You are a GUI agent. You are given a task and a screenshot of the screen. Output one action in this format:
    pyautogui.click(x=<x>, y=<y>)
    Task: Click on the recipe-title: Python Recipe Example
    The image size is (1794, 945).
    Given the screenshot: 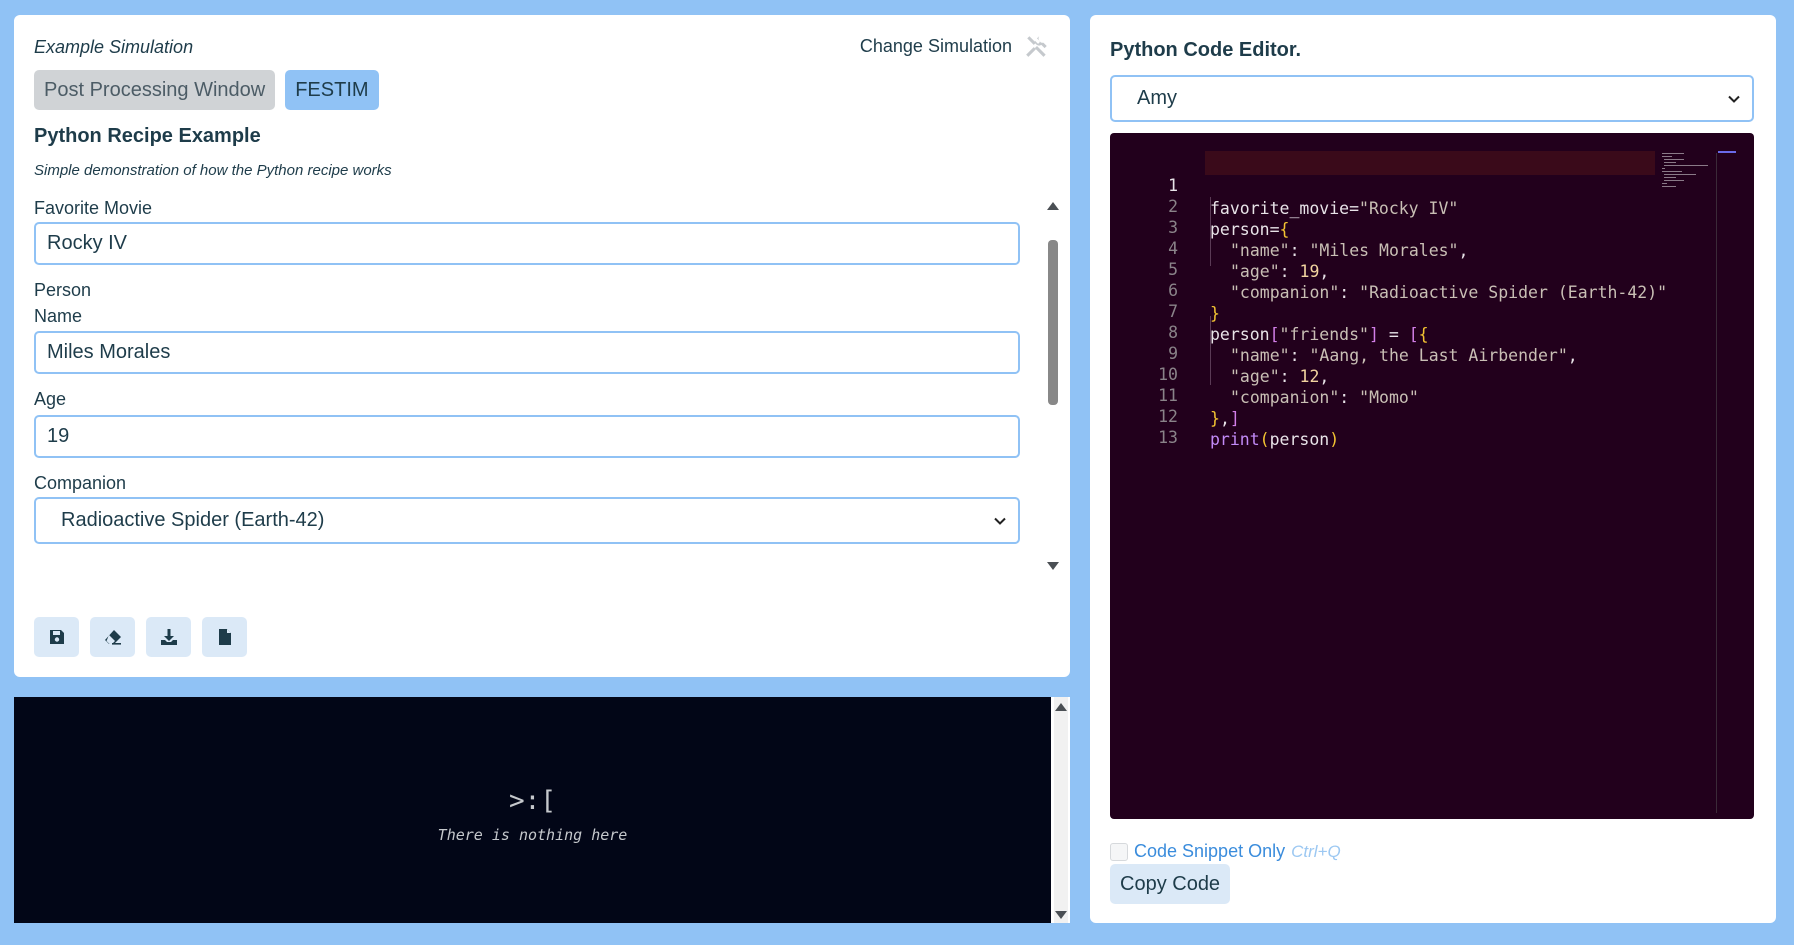 What is the action you would take?
    pyautogui.click(x=147, y=136)
    